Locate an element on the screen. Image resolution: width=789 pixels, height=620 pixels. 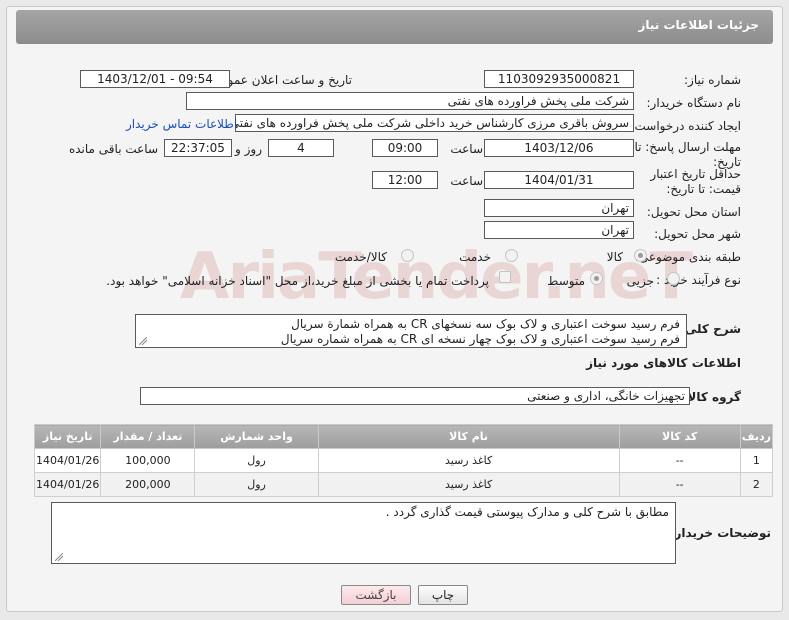
print-button: چاپ is located at coordinates (443, 595).